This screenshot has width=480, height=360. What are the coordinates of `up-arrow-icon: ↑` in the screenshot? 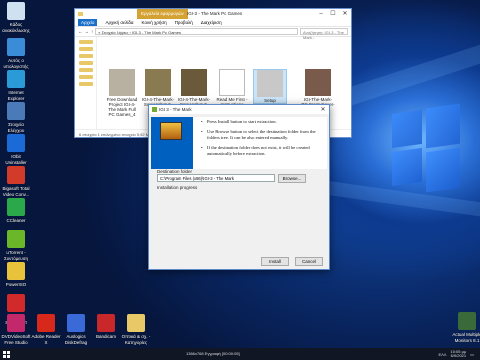 It's located at (92, 31).